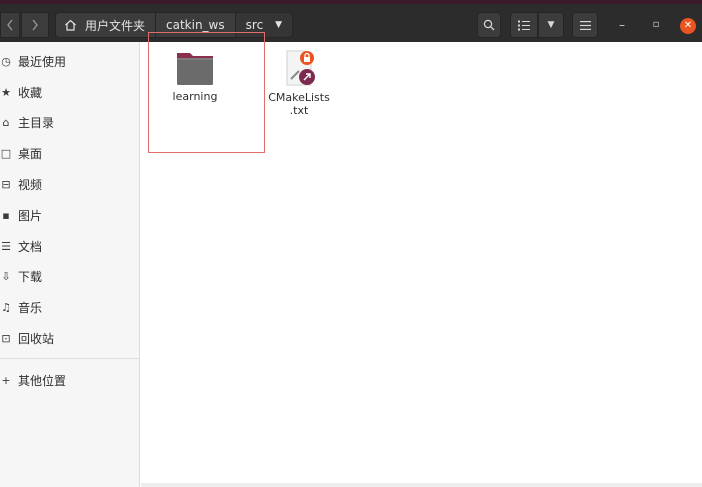 Image resolution: width=702 pixels, height=487 pixels. I want to click on sidebar-item-downloads: ⇩ 下载, so click(69, 277).